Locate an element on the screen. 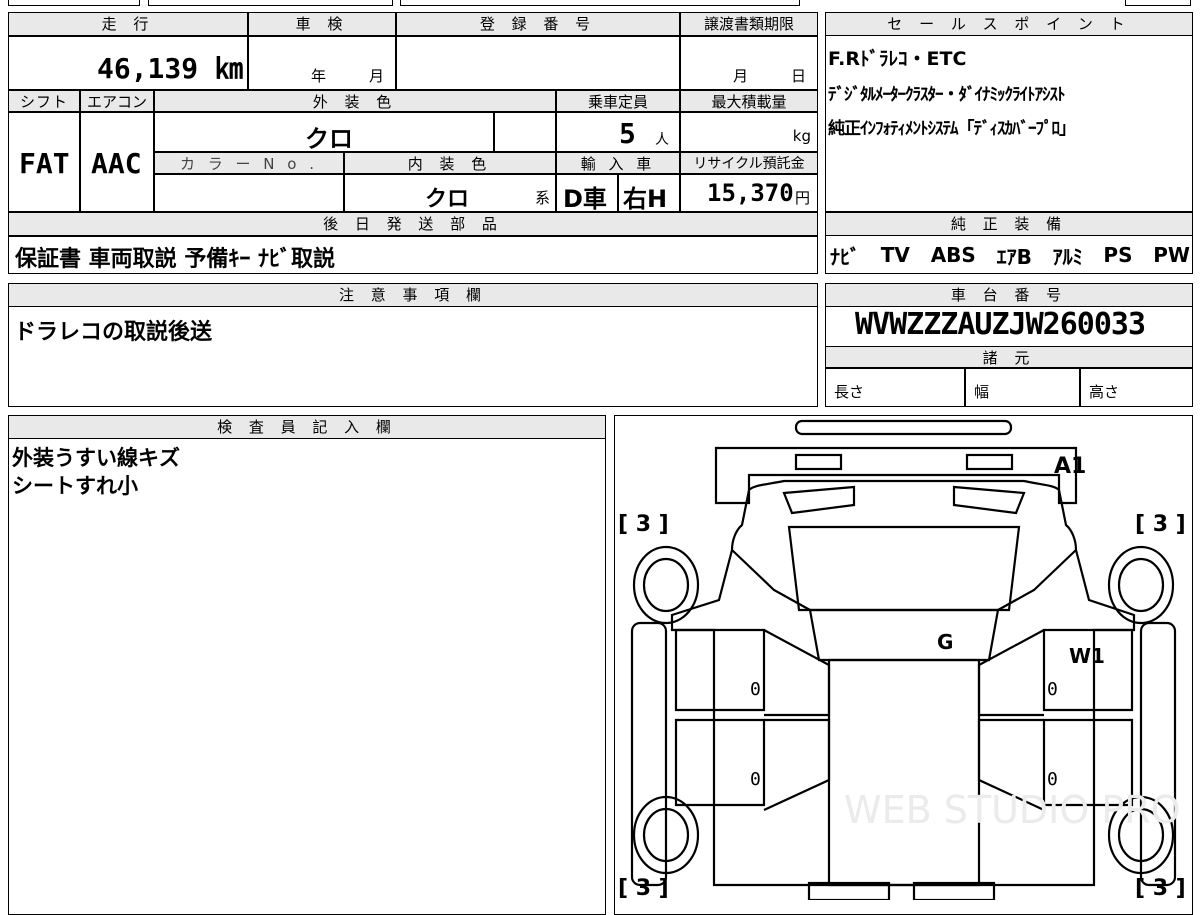 The height and width of the screenshot is (915, 1200). later-parts-cell: 保証書 車両取説 予備ｷｰ ﾅﾋﾞ取説 is located at coordinates (413, 255).